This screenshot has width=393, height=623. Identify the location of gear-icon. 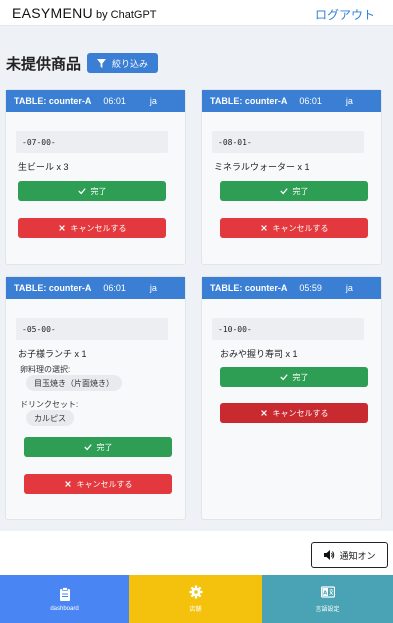
(195, 592).